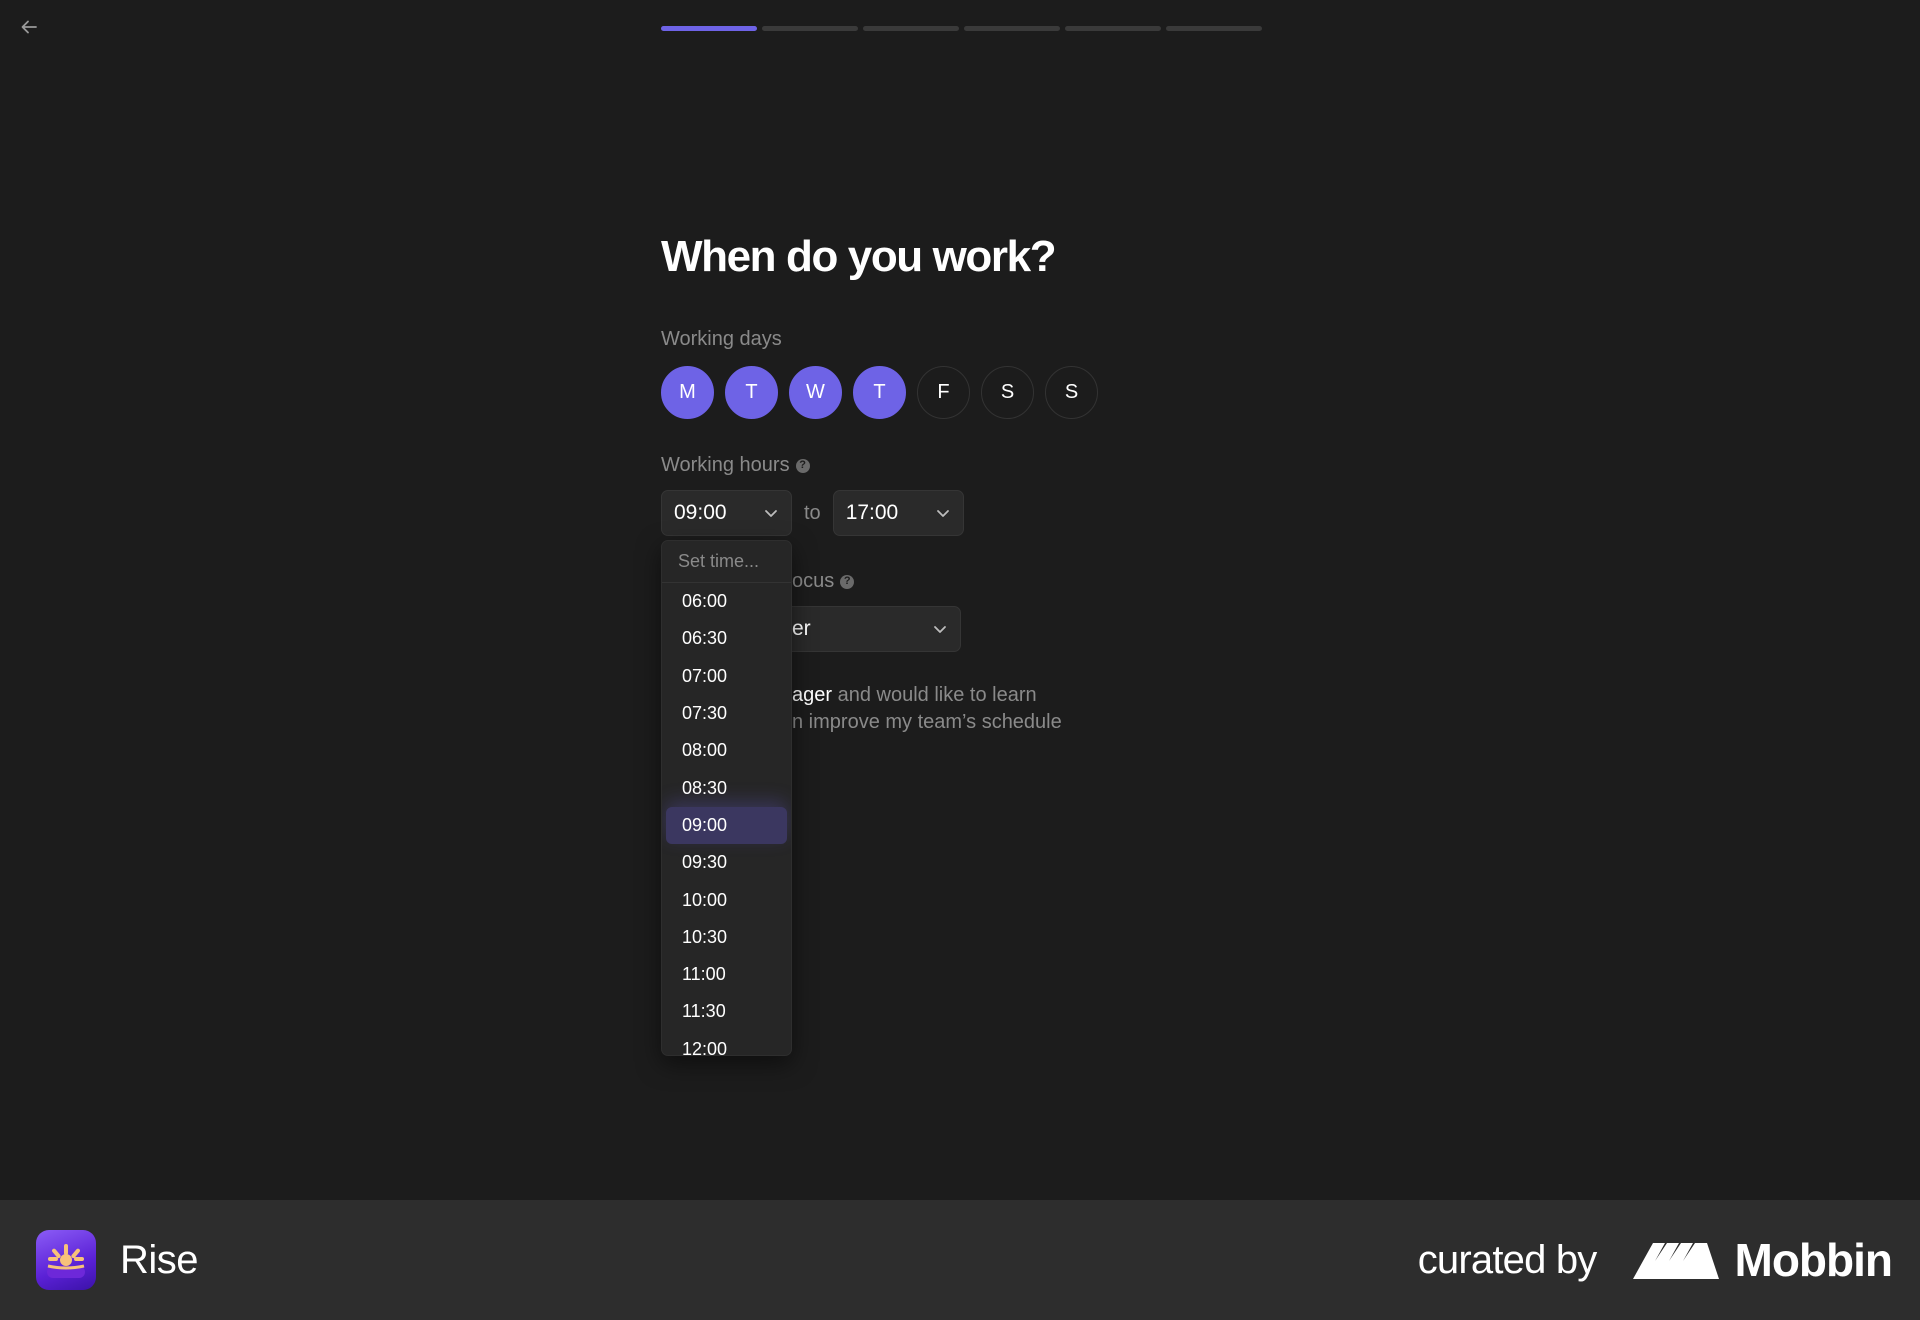 This screenshot has width=1920, height=1320. What do you see at coordinates (726, 638) in the screenshot?
I see `time-option: 06:30` at bounding box center [726, 638].